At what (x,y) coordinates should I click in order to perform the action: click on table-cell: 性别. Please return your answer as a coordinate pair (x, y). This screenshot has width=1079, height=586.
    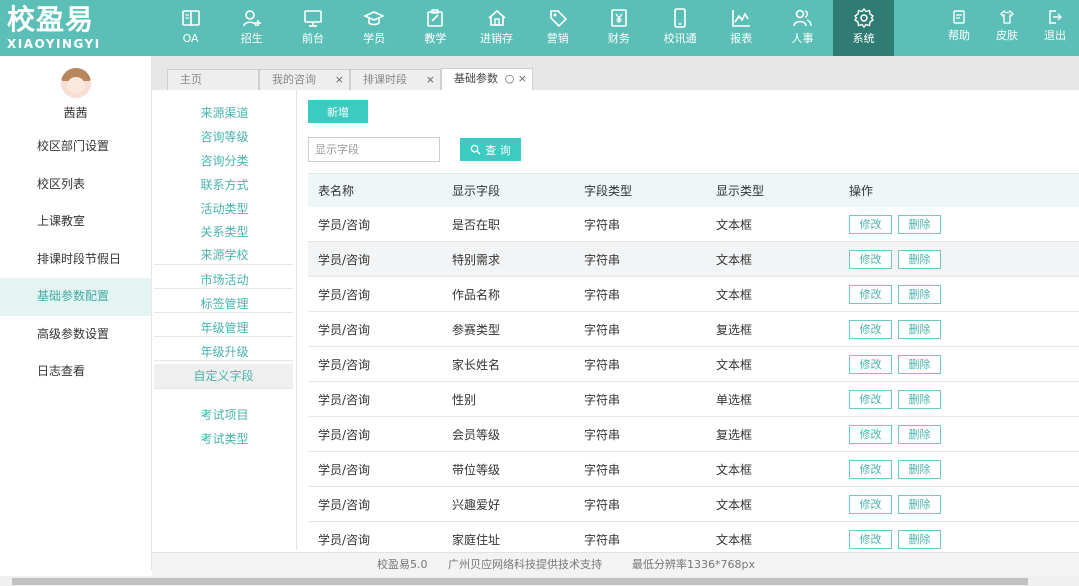
    Looking at the image, I should click on (464, 399).